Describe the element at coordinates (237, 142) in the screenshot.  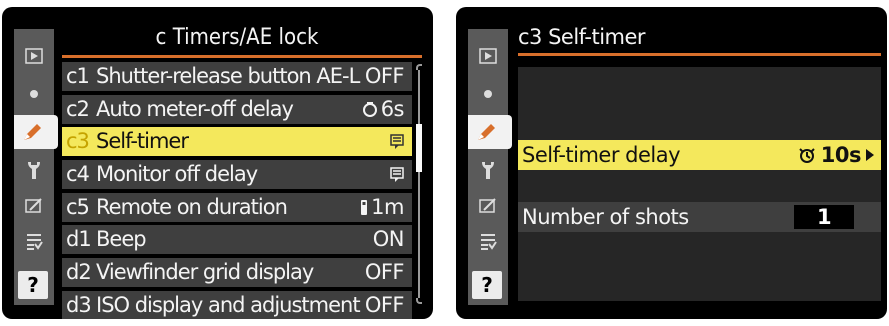
I see `menu-item-c3: c3 Self-timer` at that location.